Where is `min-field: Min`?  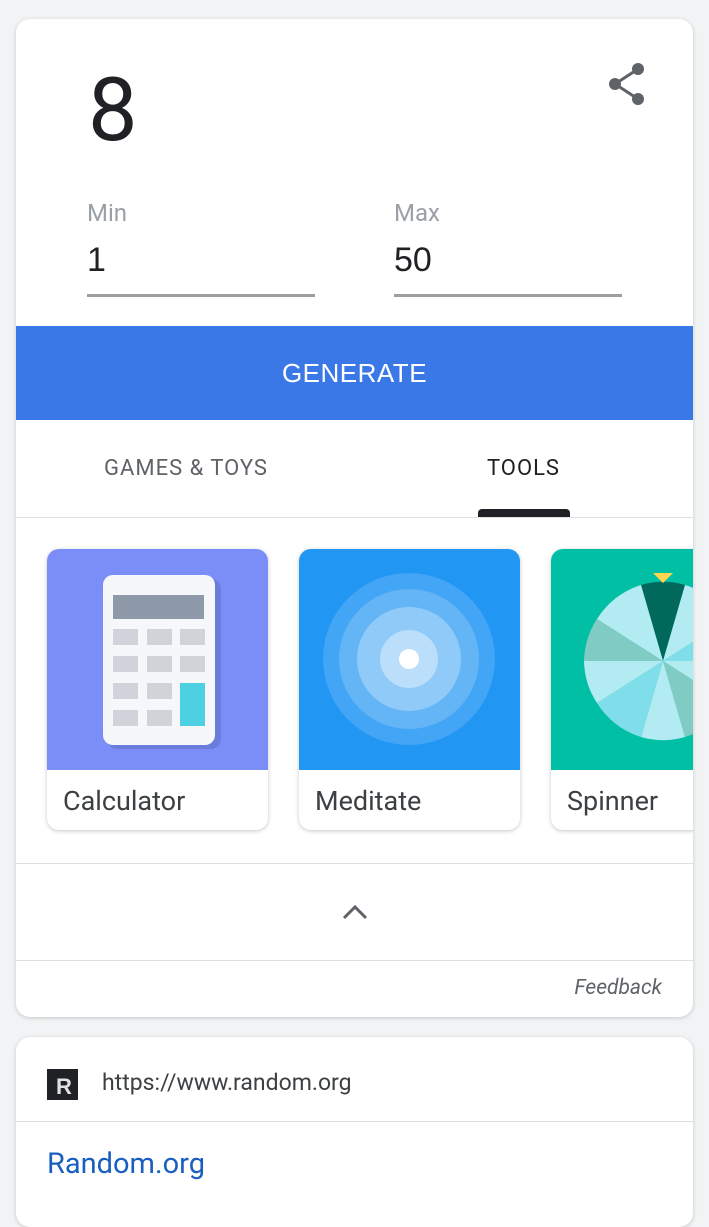
min-field: Min is located at coordinates (201, 248).